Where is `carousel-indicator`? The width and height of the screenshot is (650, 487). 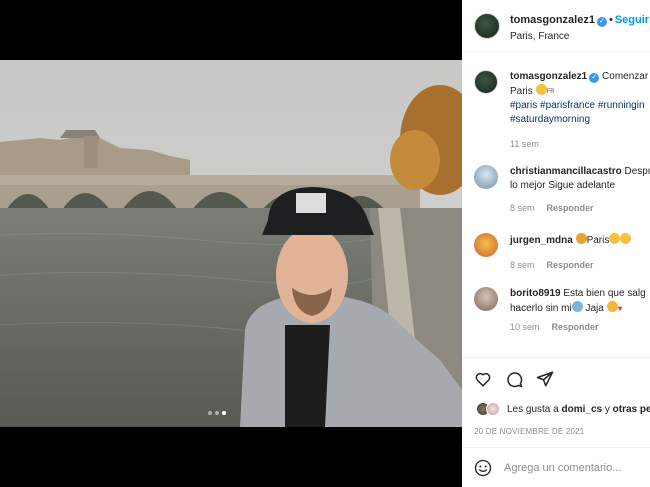
carousel-indicator is located at coordinates (217, 413).